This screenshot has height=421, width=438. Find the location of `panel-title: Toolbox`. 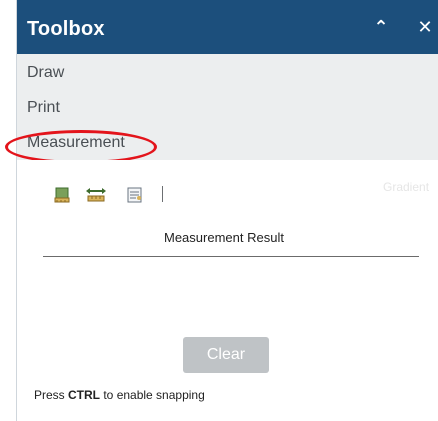

panel-title: Toolbox is located at coordinates (66, 29).